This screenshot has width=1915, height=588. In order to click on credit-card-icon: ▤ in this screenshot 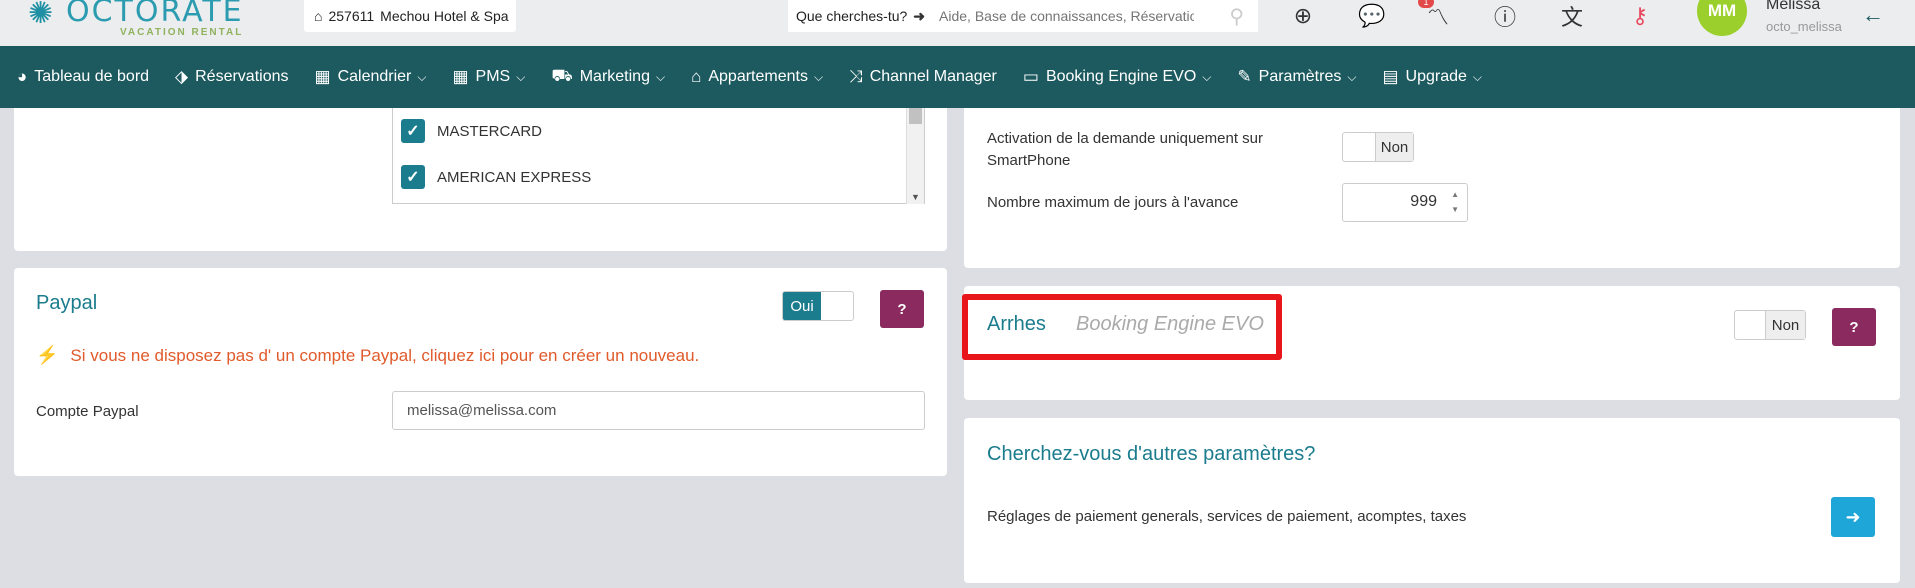, I will do `click(1390, 76)`.